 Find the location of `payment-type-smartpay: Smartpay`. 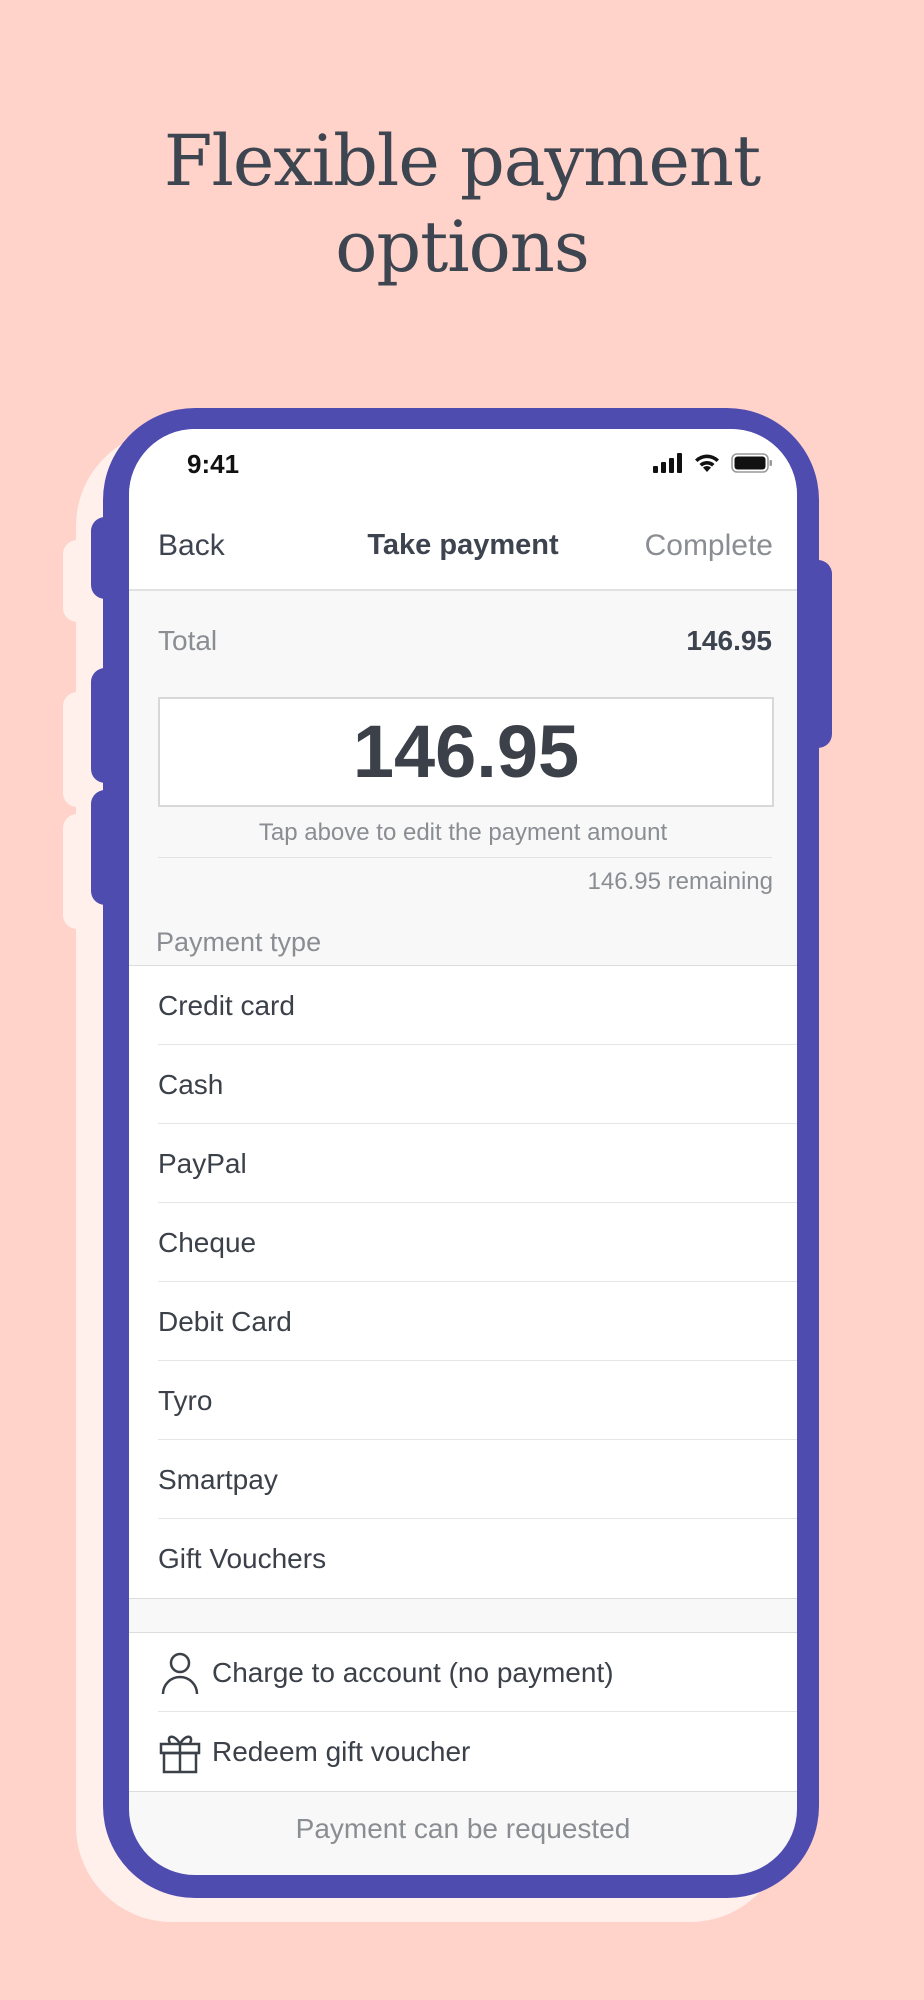

payment-type-smartpay: Smartpay is located at coordinates (463, 1479).